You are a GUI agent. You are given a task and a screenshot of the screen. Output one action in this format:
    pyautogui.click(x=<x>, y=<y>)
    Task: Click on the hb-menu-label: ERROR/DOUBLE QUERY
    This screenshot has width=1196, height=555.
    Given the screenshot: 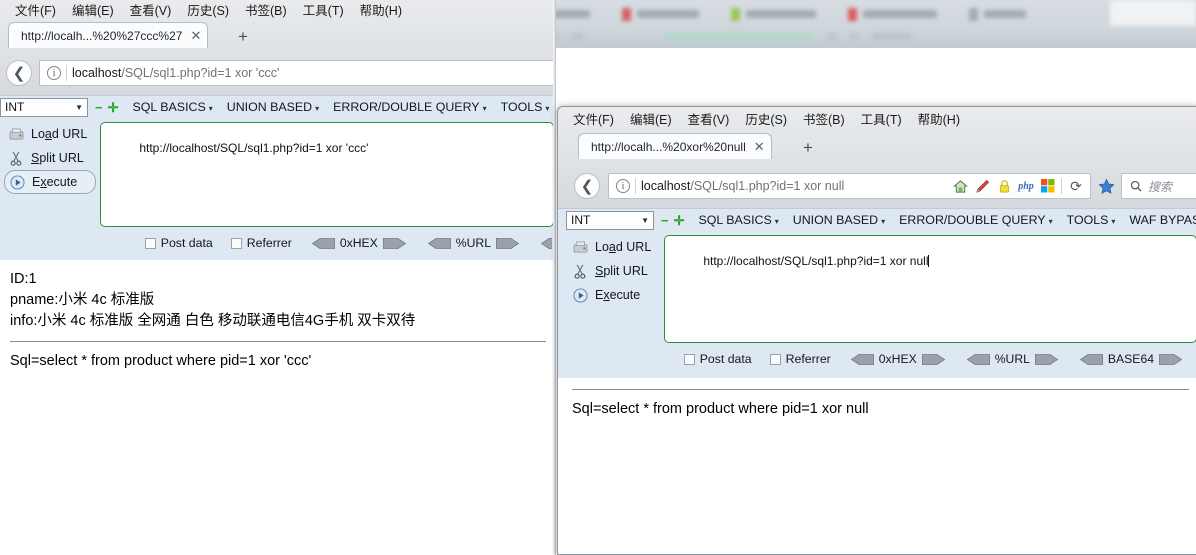 What is the action you would take?
    pyautogui.click(x=972, y=220)
    